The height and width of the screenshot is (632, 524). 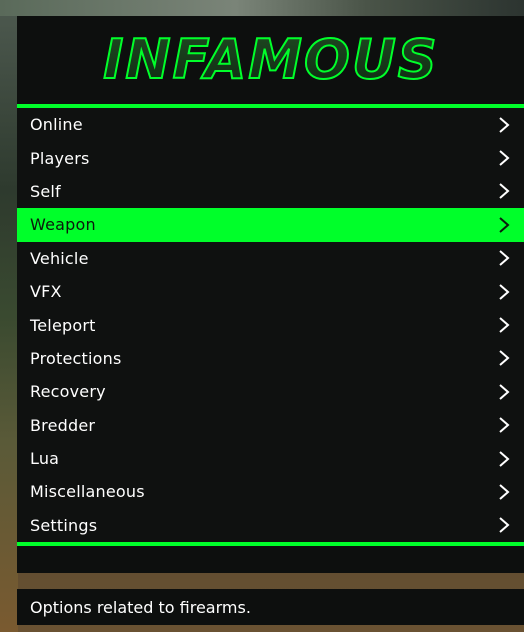 I want to click on menu-item-teleport: Teleport, so click(x=270, y=324).